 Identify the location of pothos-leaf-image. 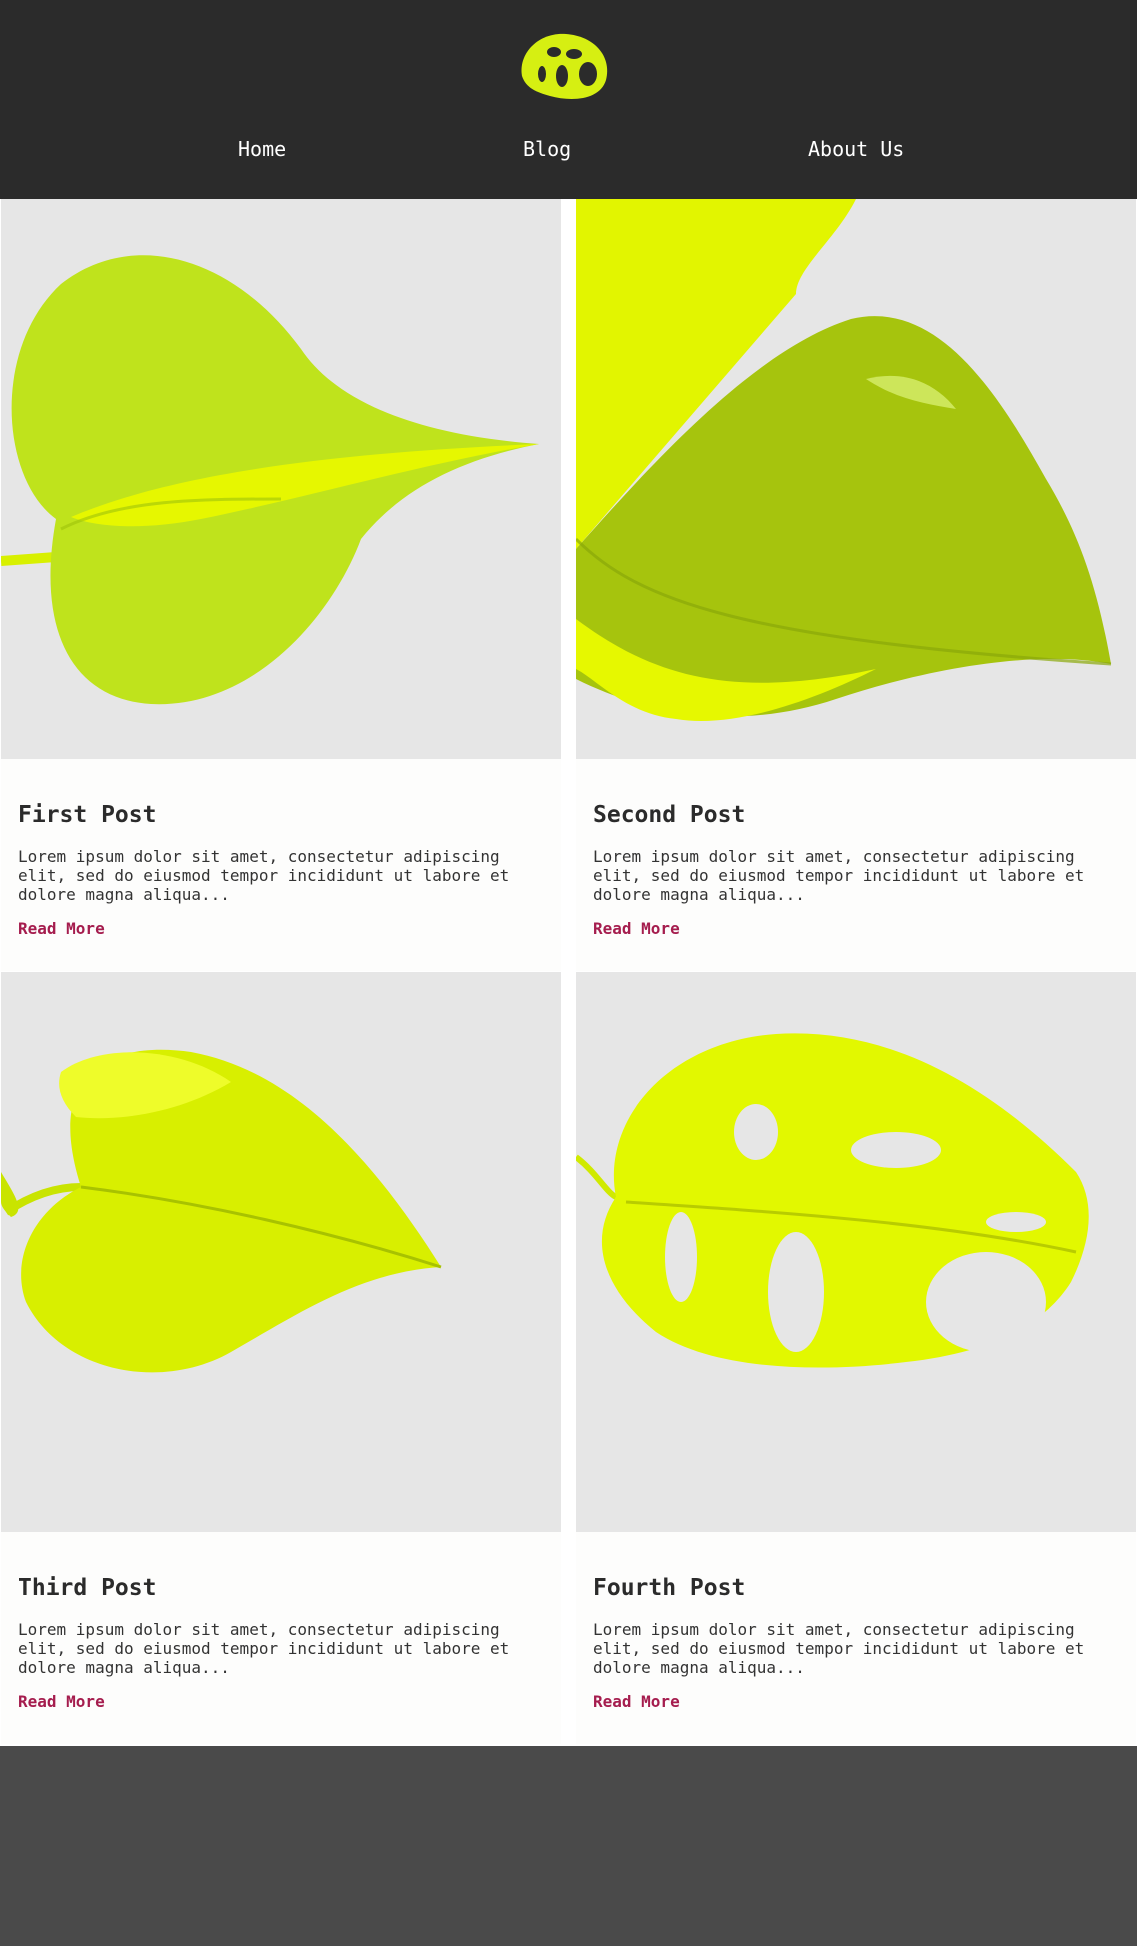
(270, 480).